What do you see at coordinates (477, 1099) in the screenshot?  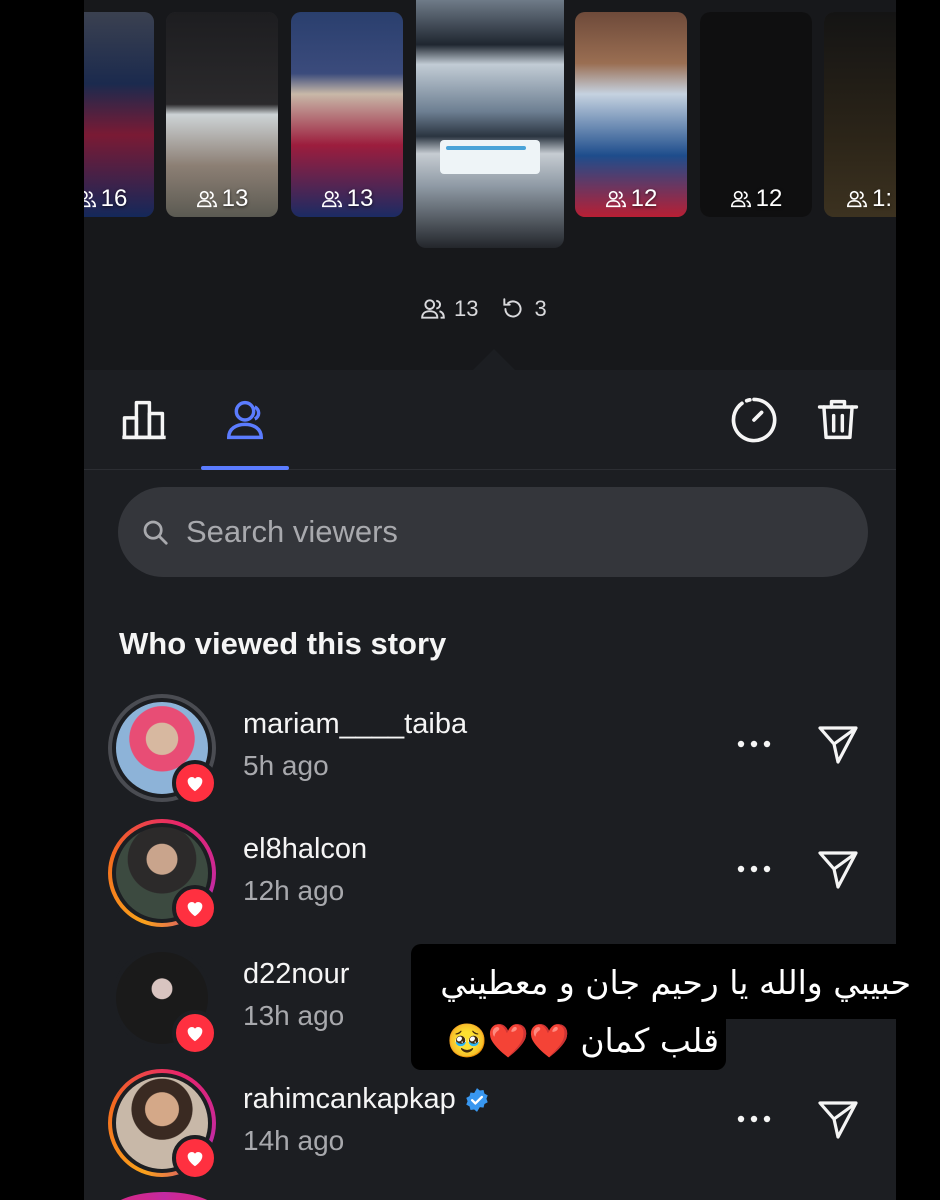 I see `verified-badge-icon` at bounding box center [477, 1099].